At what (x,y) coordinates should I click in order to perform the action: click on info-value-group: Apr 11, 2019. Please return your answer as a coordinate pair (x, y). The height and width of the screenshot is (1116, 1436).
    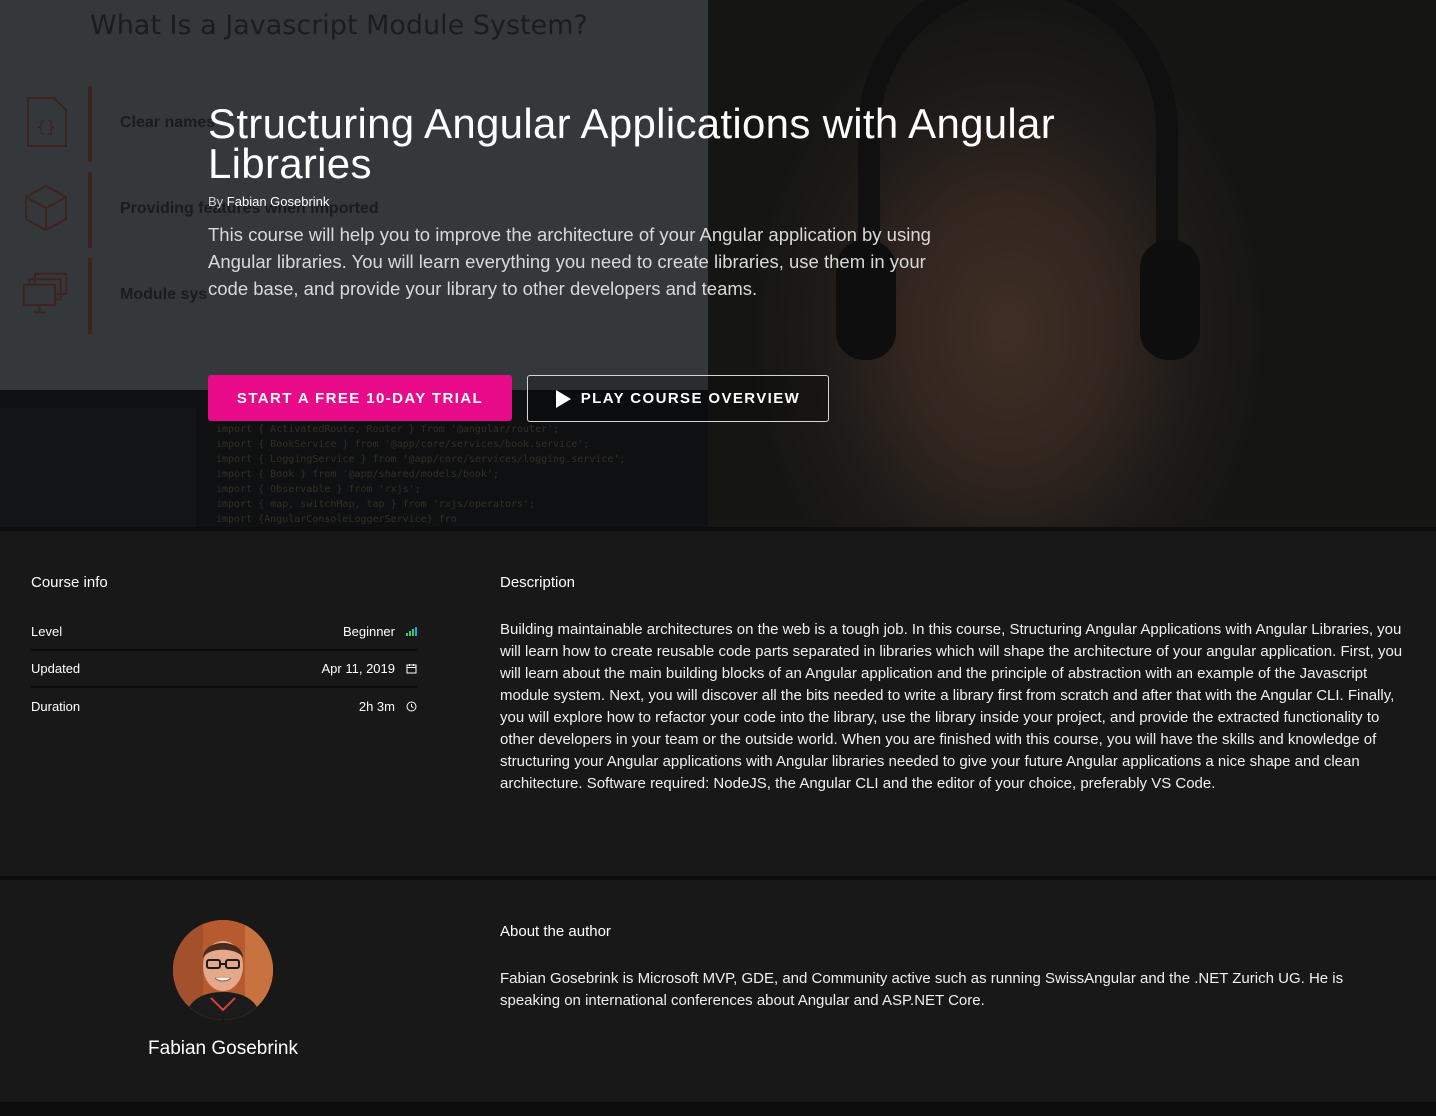
    Looking at the image, I should click on (369, 668).